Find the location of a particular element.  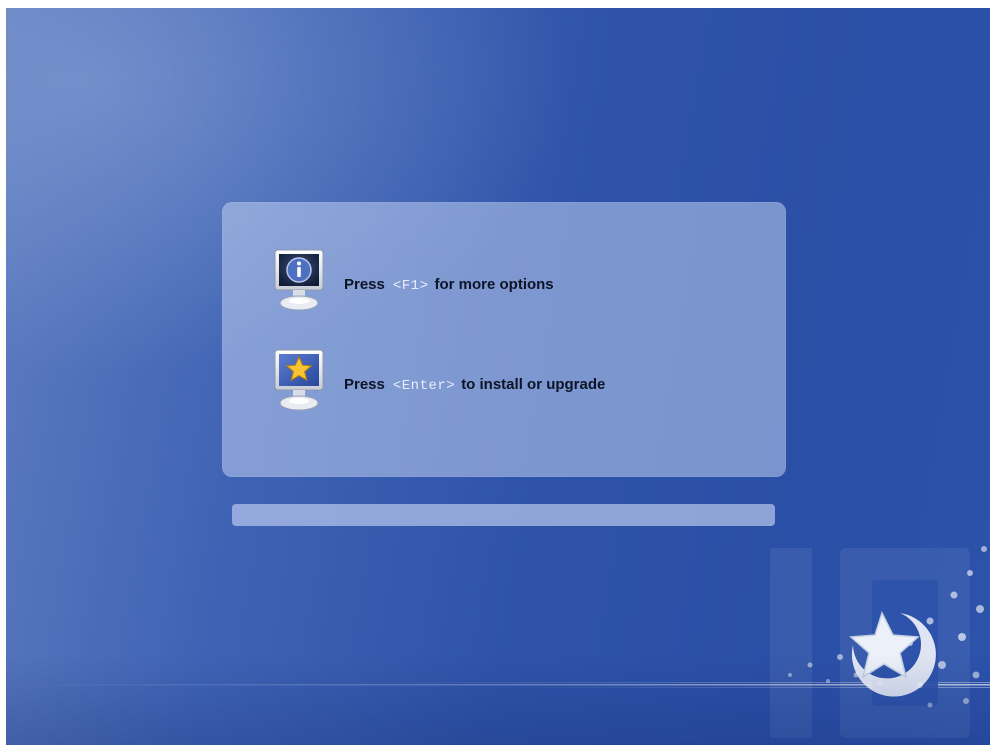

option-description: to install or upgrade is located at coordinates (533, 384).